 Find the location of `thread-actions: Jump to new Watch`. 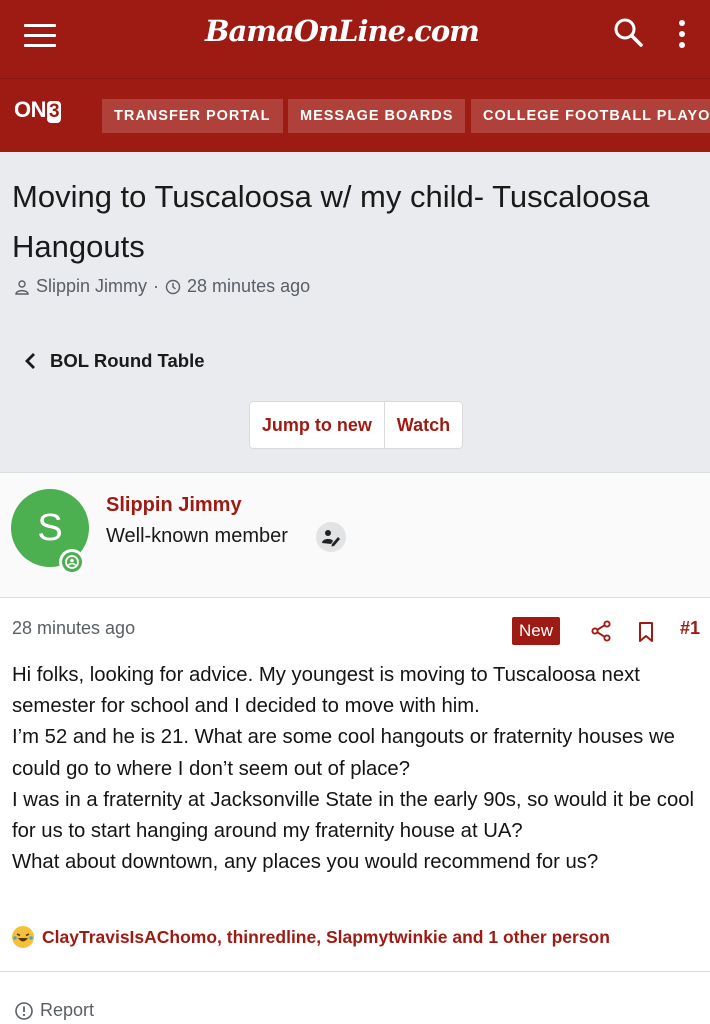

thread-actions: Jump to new Watch is located at coordinates (356, 425).